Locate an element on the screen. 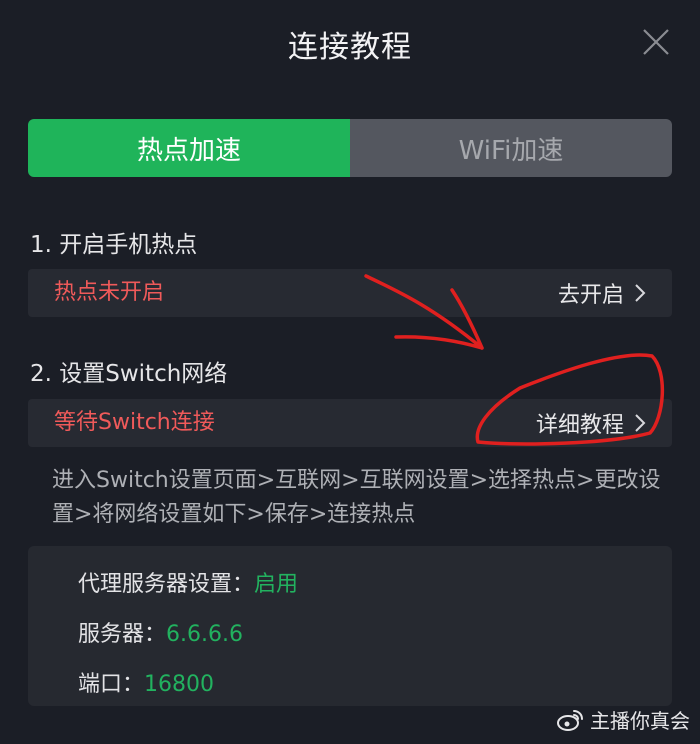 This screenshot has height=744, width=700. port-value: 16800 is located at coordinates (179, 684).